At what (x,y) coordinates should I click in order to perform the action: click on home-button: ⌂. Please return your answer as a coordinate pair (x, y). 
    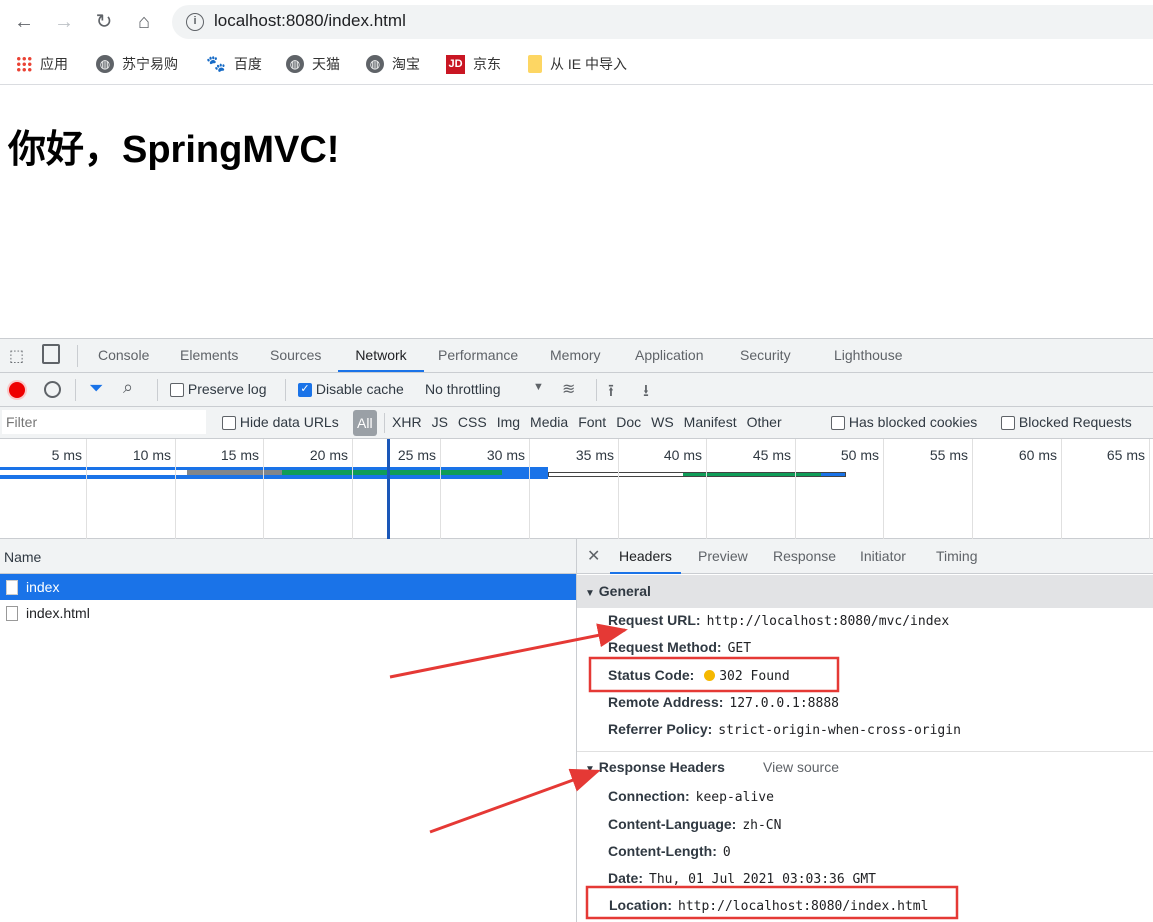
    Looking at the image, I should click on (144, 22).